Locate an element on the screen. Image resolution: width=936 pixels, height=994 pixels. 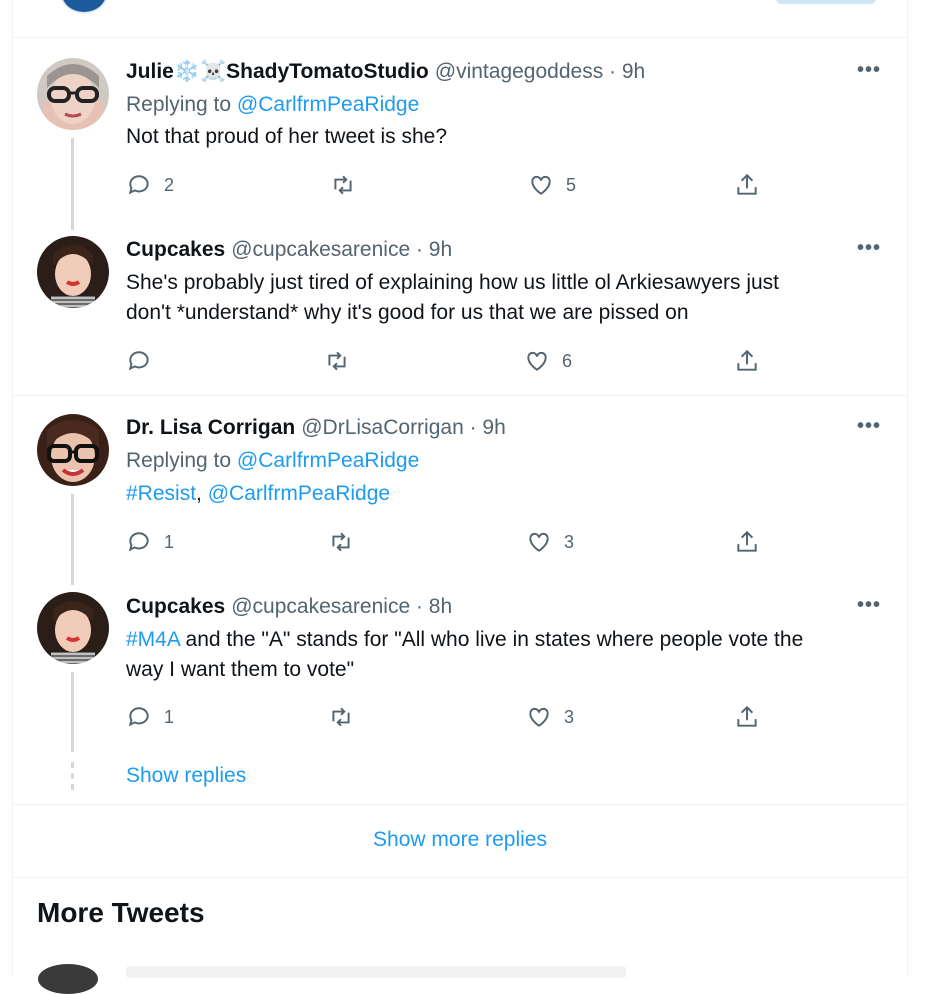
reply-count: 1 is located at coordinates (169, 716).